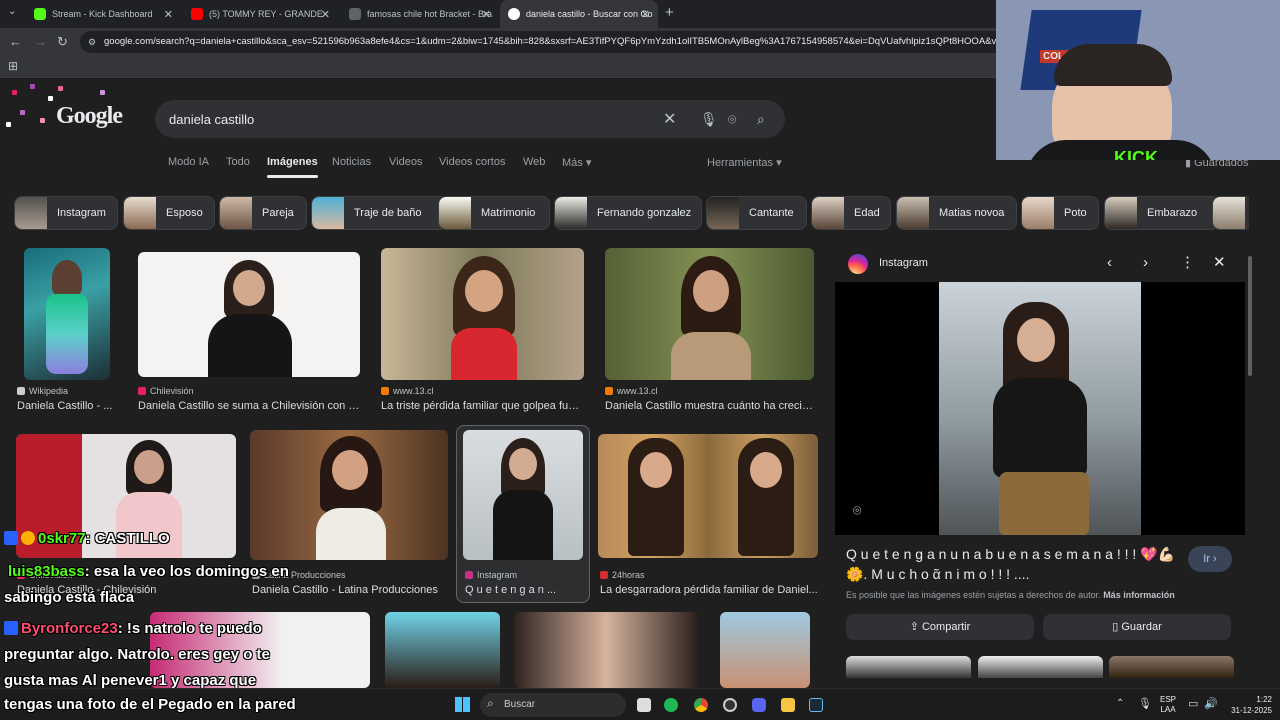 The height and width of the screenshot is (720, 1280). I want to click on tab-search-icon: ⌄, so click(12, 11).